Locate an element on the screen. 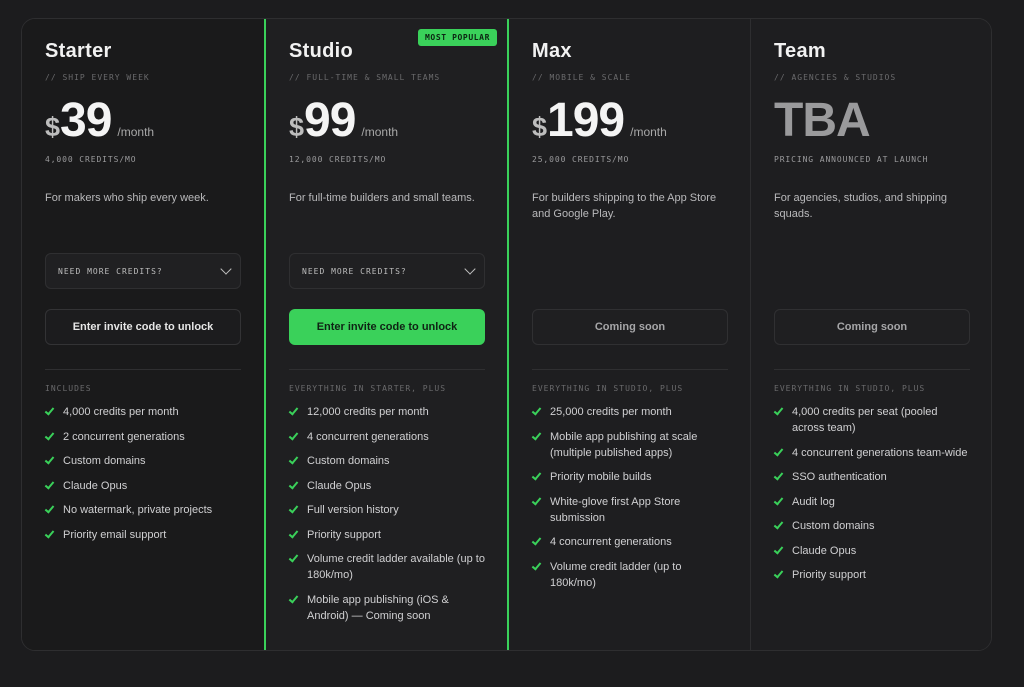 The width and height of the screenshot is (1024, 687). plan-description: For full-time builders and small teams. is located at coordinates (382, 198).